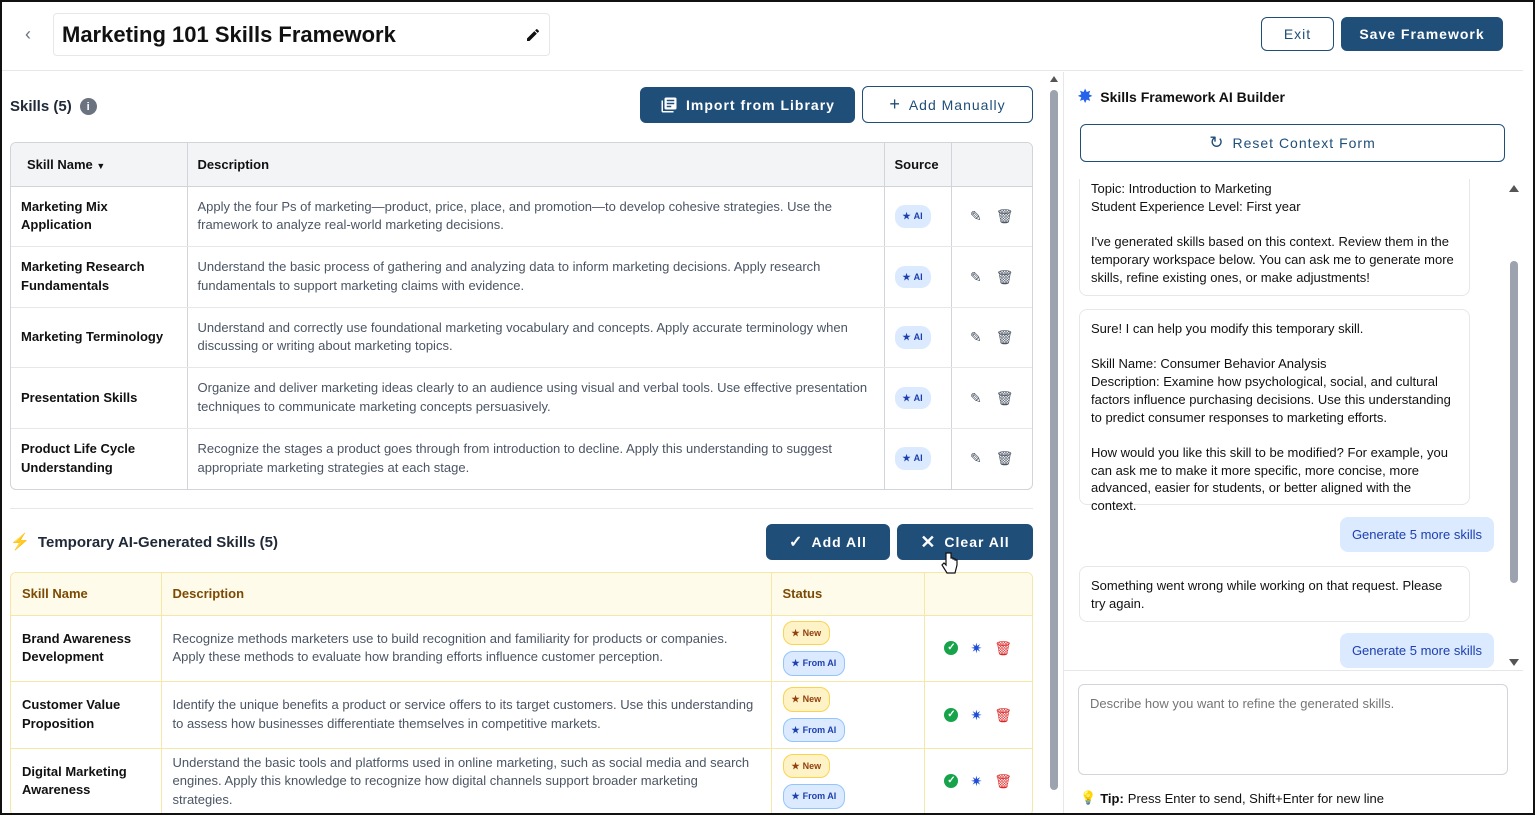 The image size is (1535, 815). What do you see at coordinates (1294, 670) in the screenshot?
I see `chat-divider` at bounding box center [1294, 670].